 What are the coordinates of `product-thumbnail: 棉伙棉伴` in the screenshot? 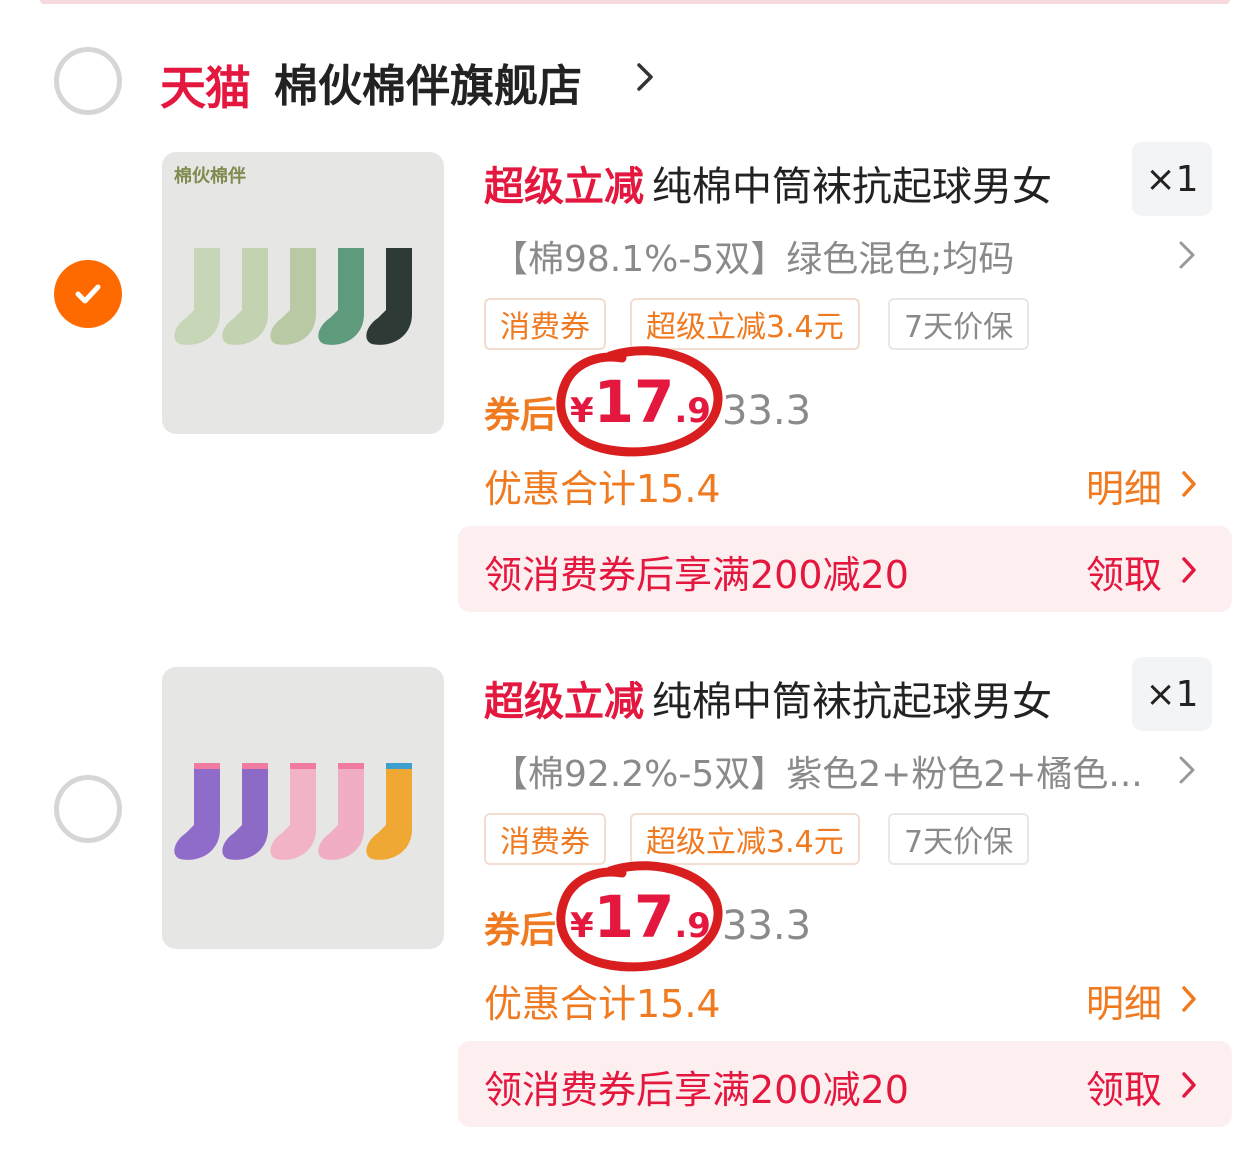 It's located at (303, 293).